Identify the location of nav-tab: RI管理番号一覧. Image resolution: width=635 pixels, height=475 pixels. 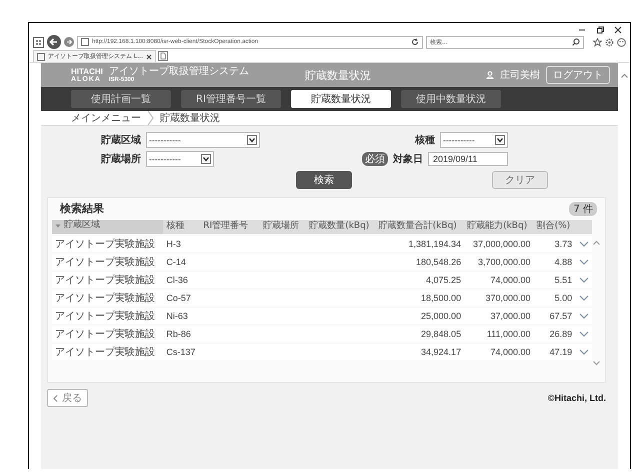
(231, 99).